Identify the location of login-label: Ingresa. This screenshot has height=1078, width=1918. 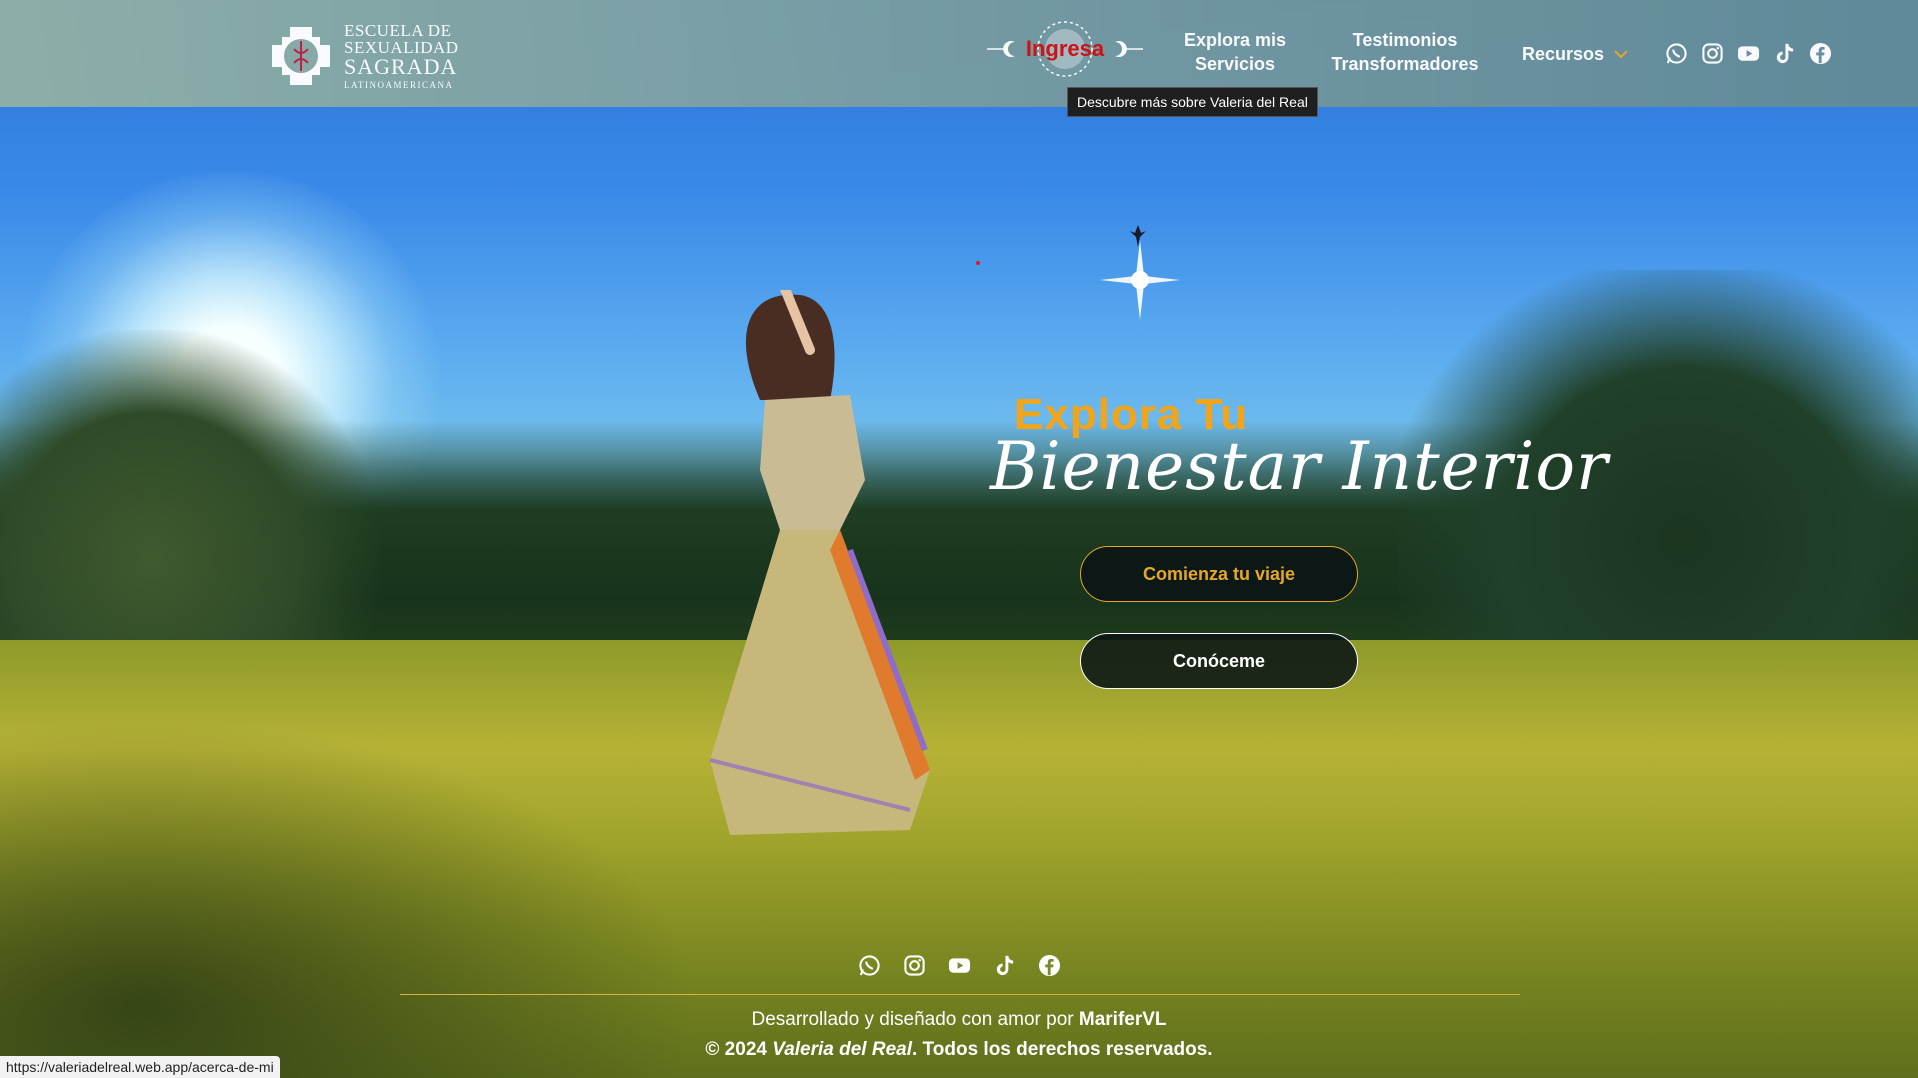
(1065, 48).